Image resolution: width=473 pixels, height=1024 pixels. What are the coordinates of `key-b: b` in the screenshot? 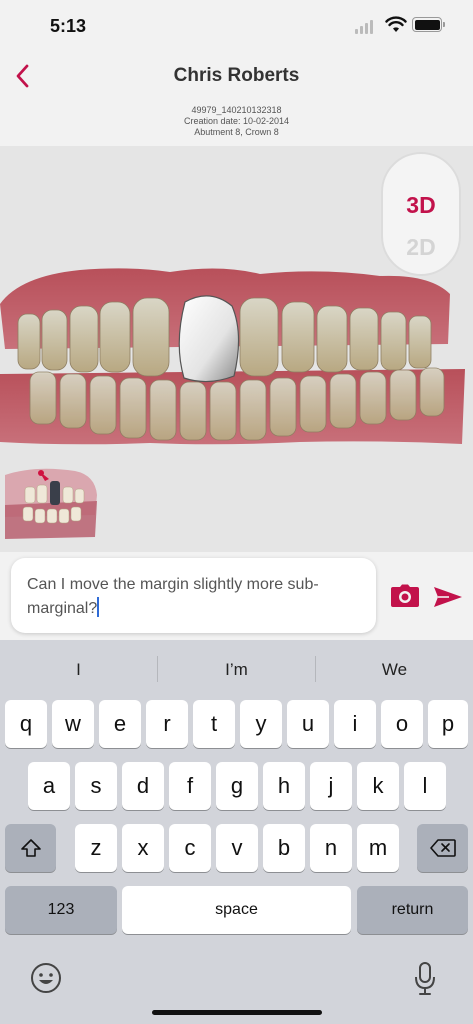 It's located at (284, 848).